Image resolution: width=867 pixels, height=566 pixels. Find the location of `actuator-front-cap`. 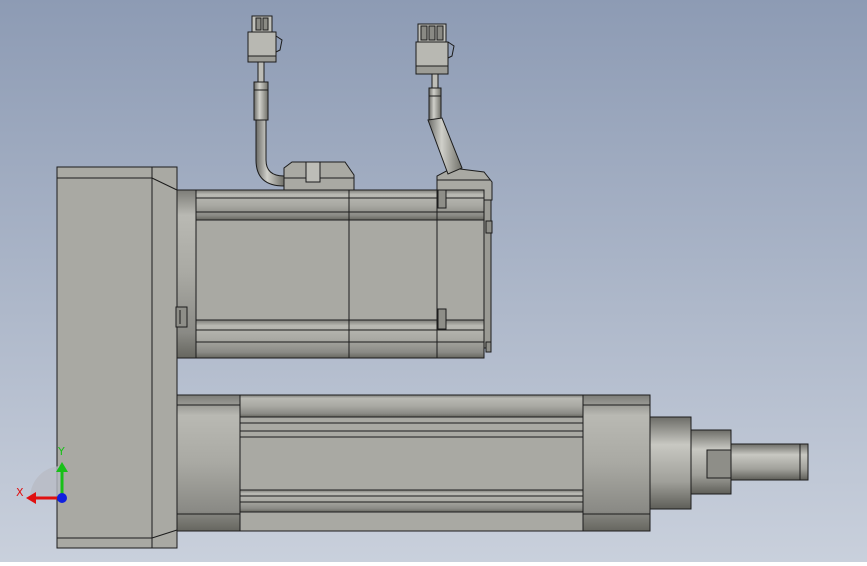

actuator-front-cap is located at coordinates (616, 463).